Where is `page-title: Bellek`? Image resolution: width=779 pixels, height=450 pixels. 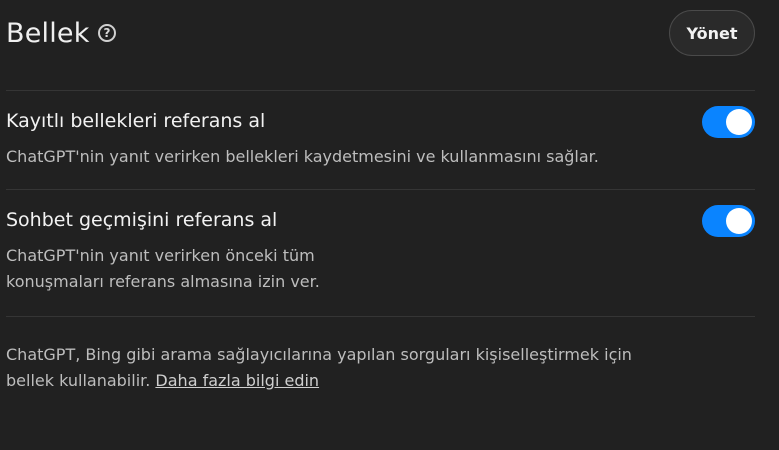
page-title: Bellek is located at coordinates (48, 33).